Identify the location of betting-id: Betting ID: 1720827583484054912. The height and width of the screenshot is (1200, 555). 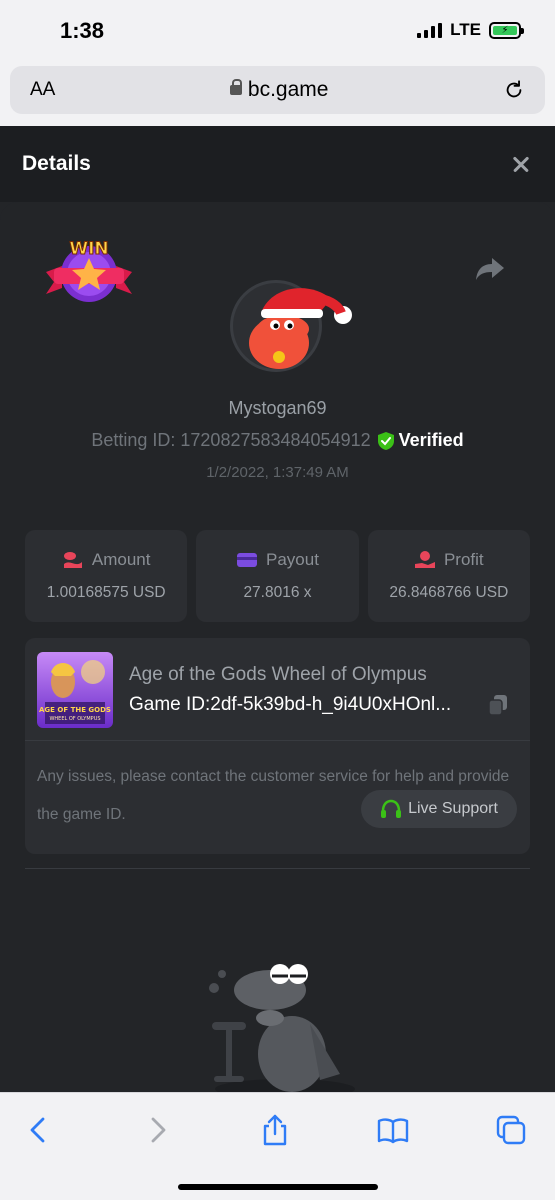
(231, 440).